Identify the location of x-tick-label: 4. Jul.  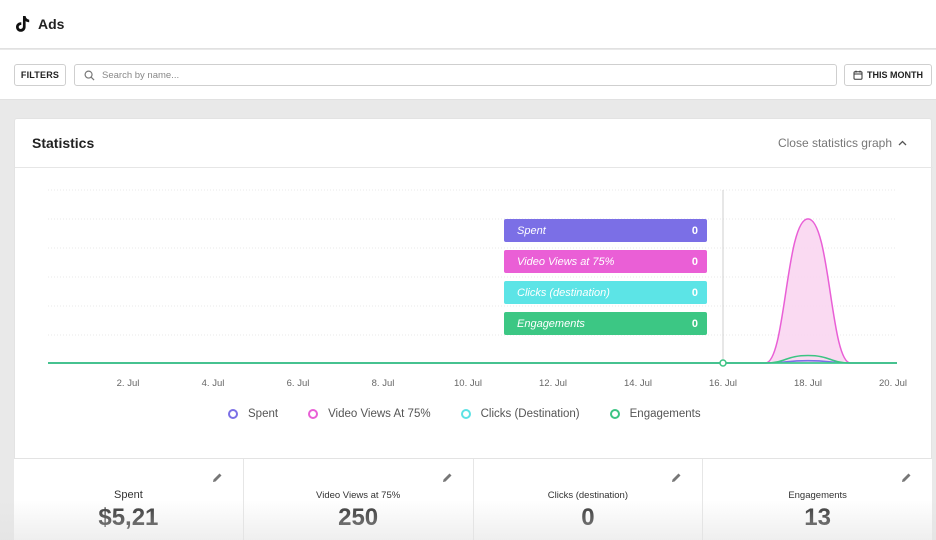
(213, 383).